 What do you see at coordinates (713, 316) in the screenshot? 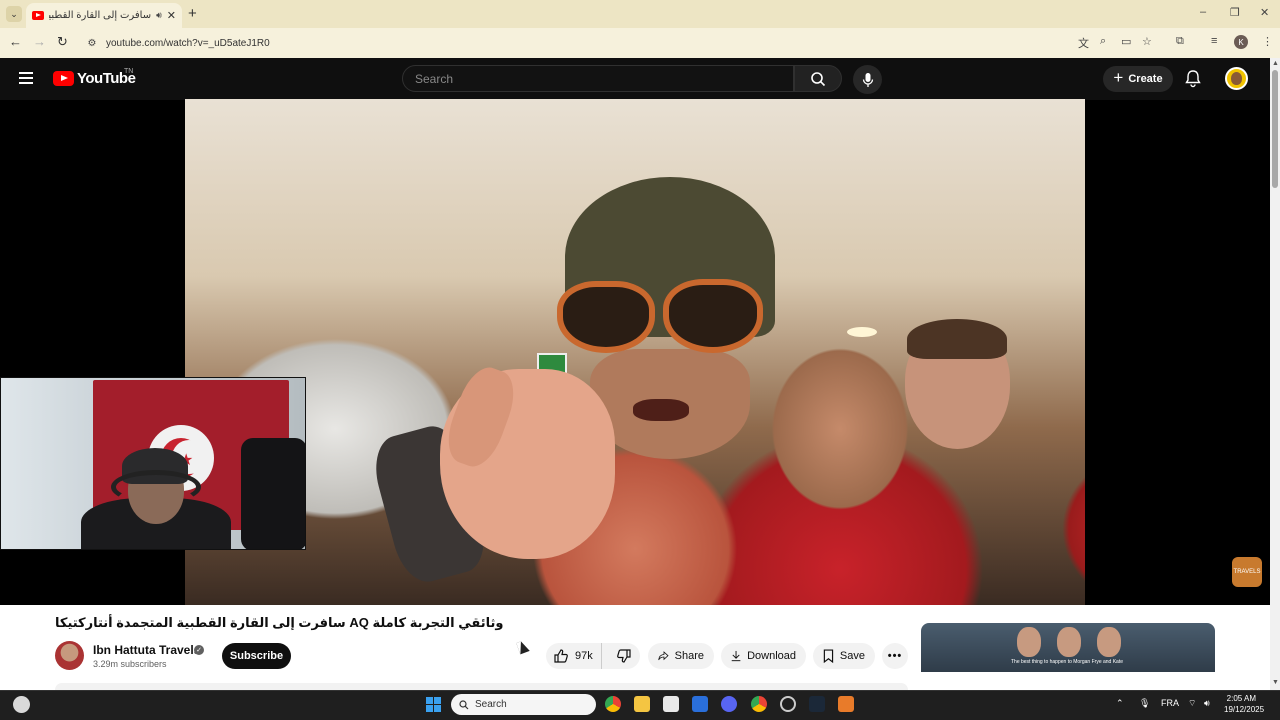
I see `sunglasses-right-graphic` at bounding box center [713, 316].